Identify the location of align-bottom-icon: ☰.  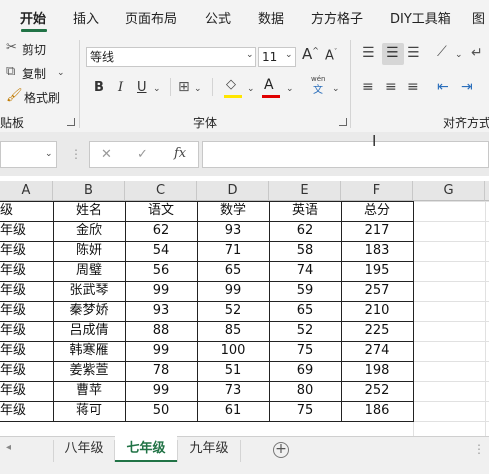
(413, 53).